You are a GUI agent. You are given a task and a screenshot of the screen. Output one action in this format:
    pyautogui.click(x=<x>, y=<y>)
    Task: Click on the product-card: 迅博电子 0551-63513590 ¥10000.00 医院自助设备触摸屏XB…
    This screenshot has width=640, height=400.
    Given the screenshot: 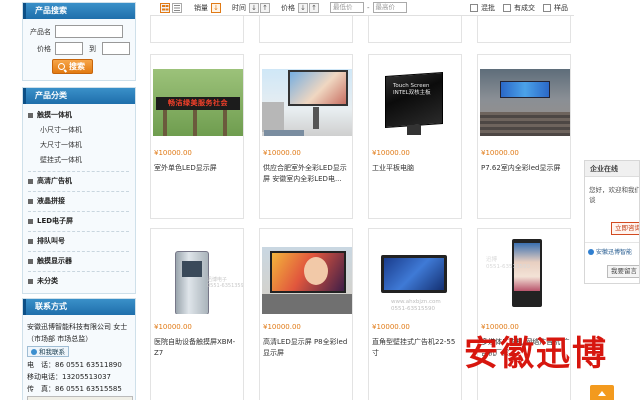 What is the action you would take?
    pyautogui.click(x=197, y=314)
    